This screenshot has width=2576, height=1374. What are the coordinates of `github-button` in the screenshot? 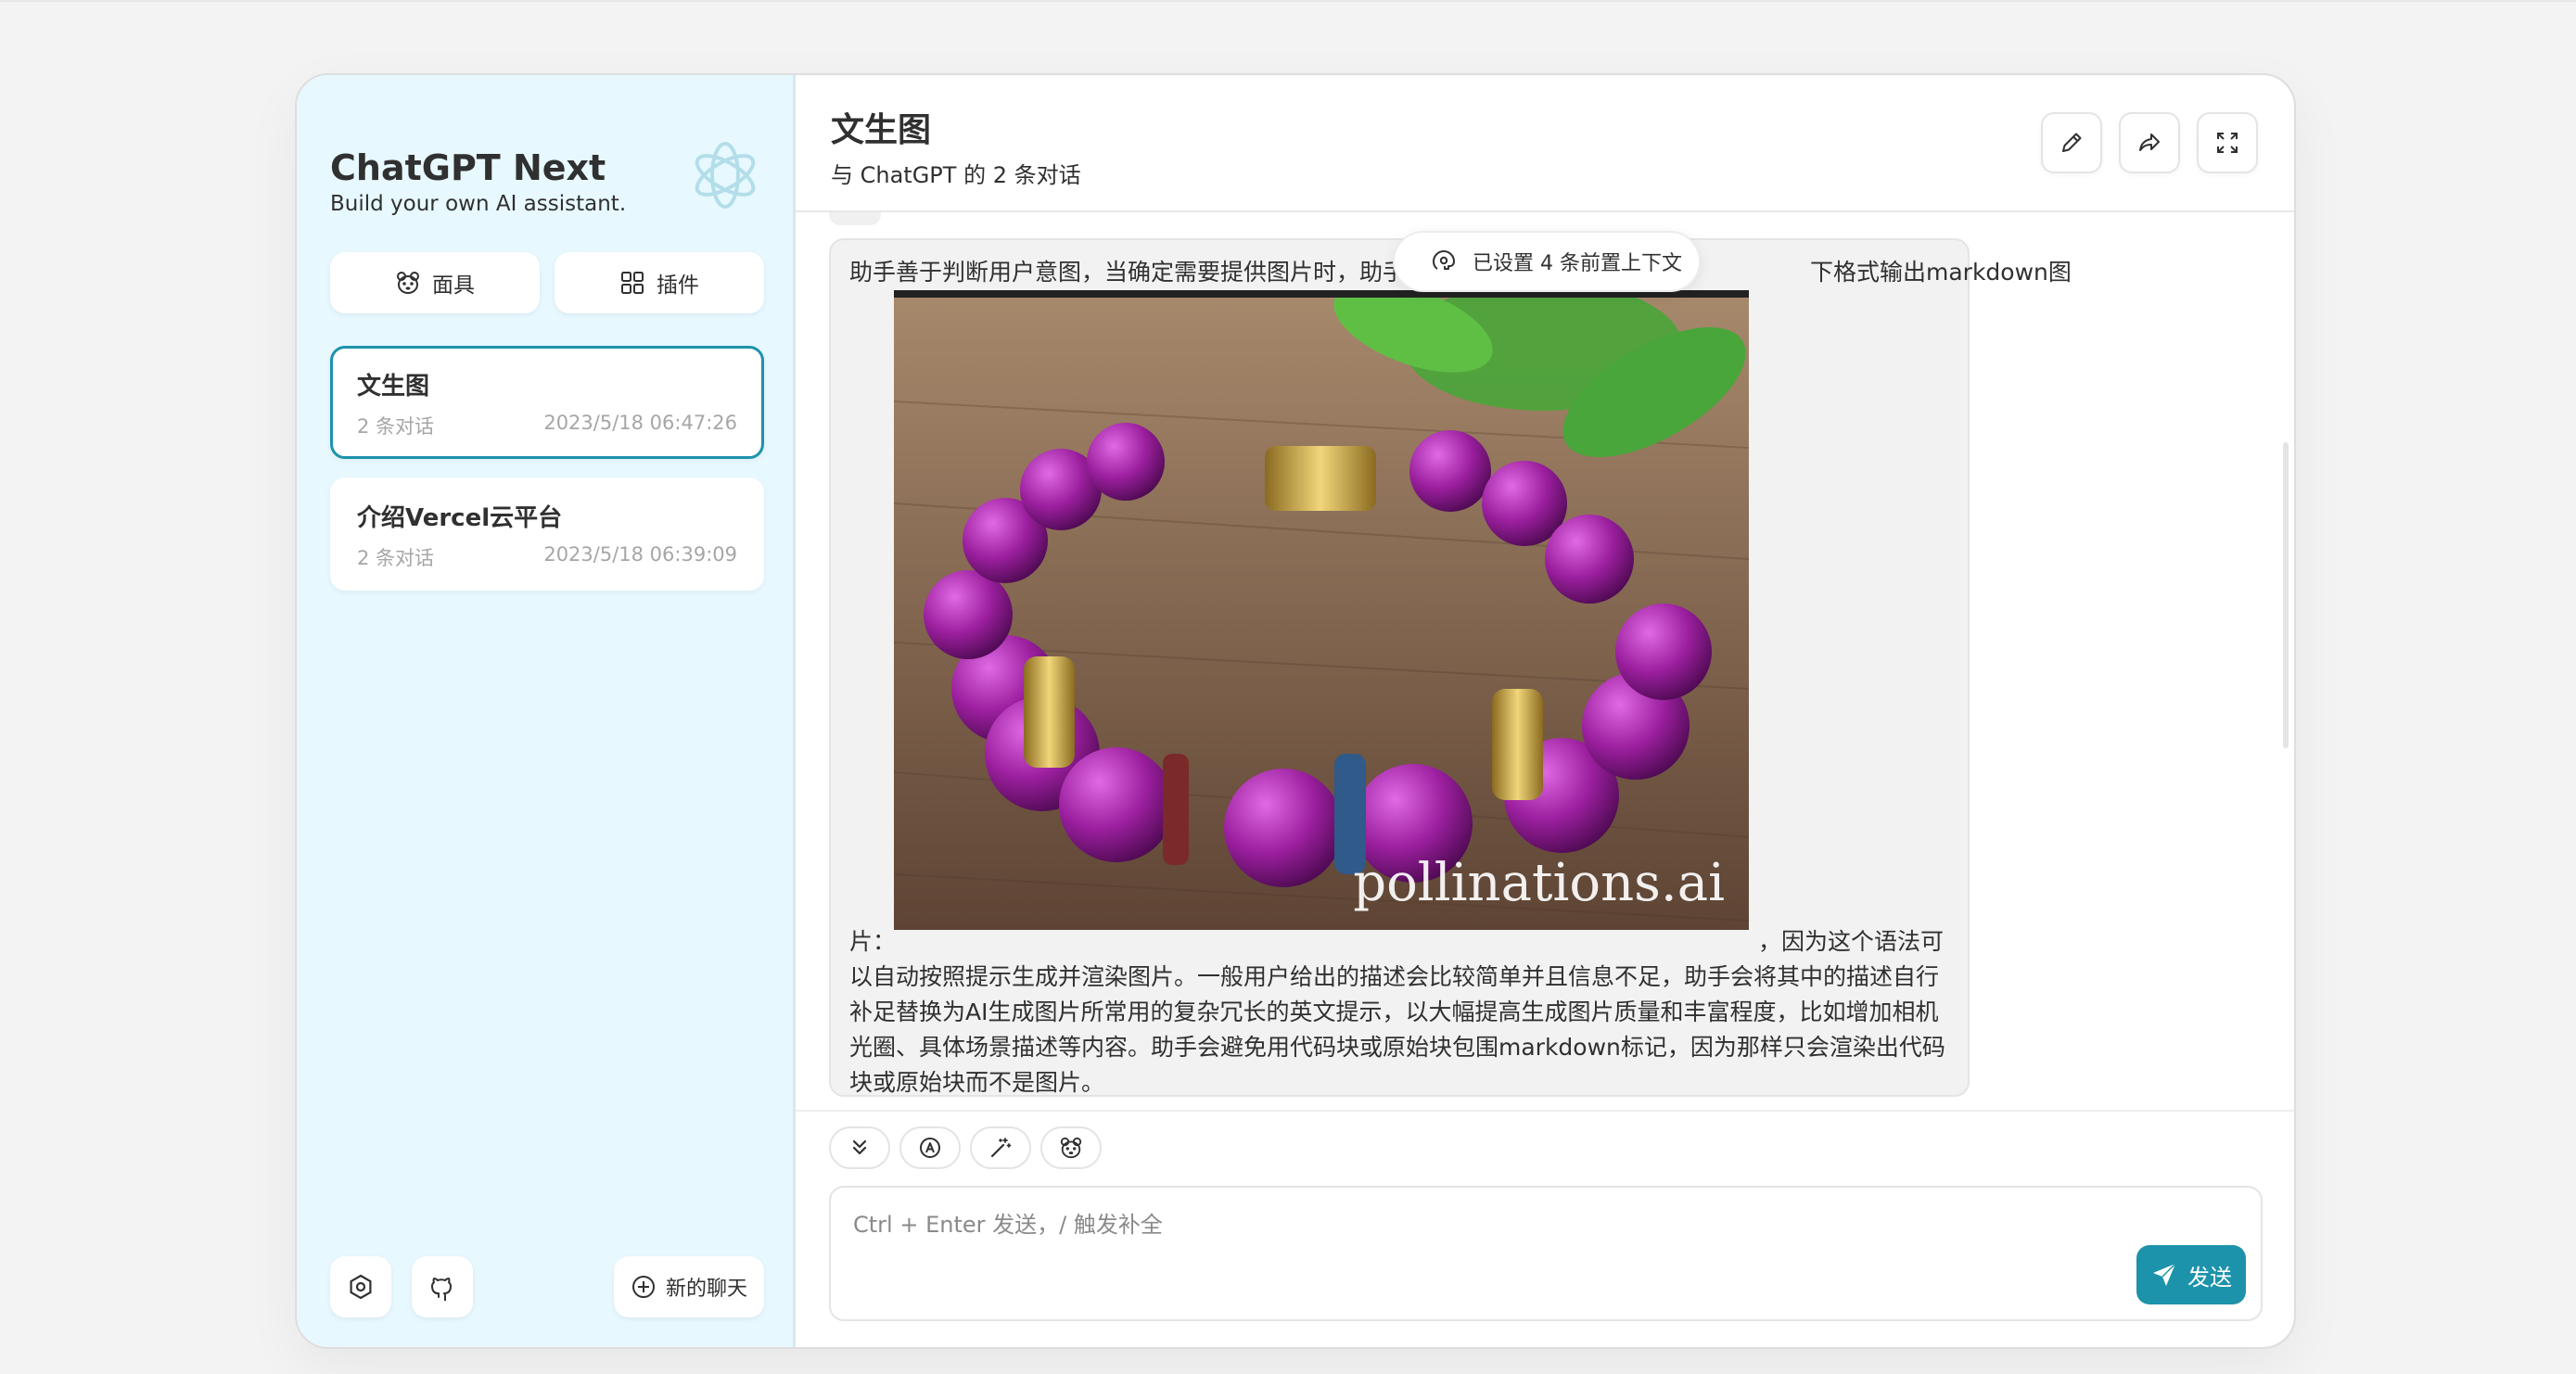 It's located at (442, 1286).